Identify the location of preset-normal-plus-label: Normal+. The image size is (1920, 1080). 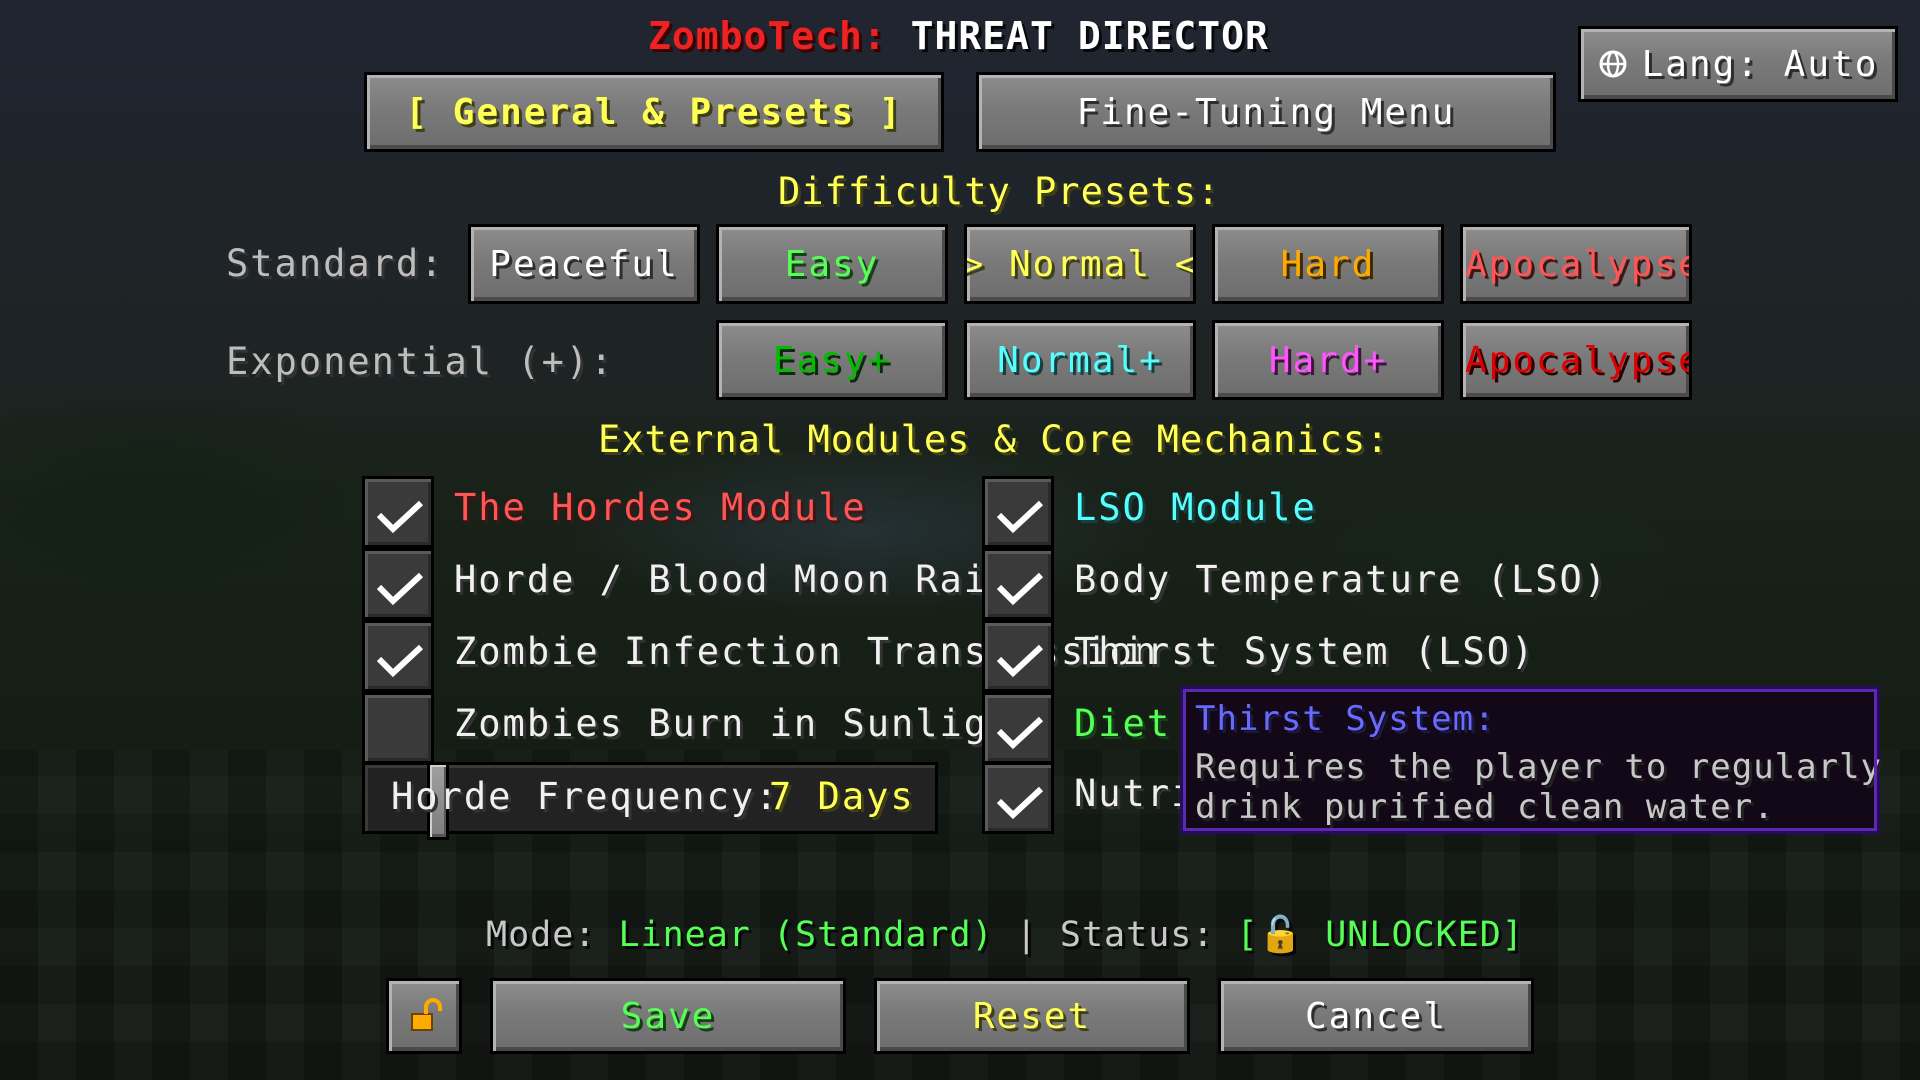
(1080, 360).